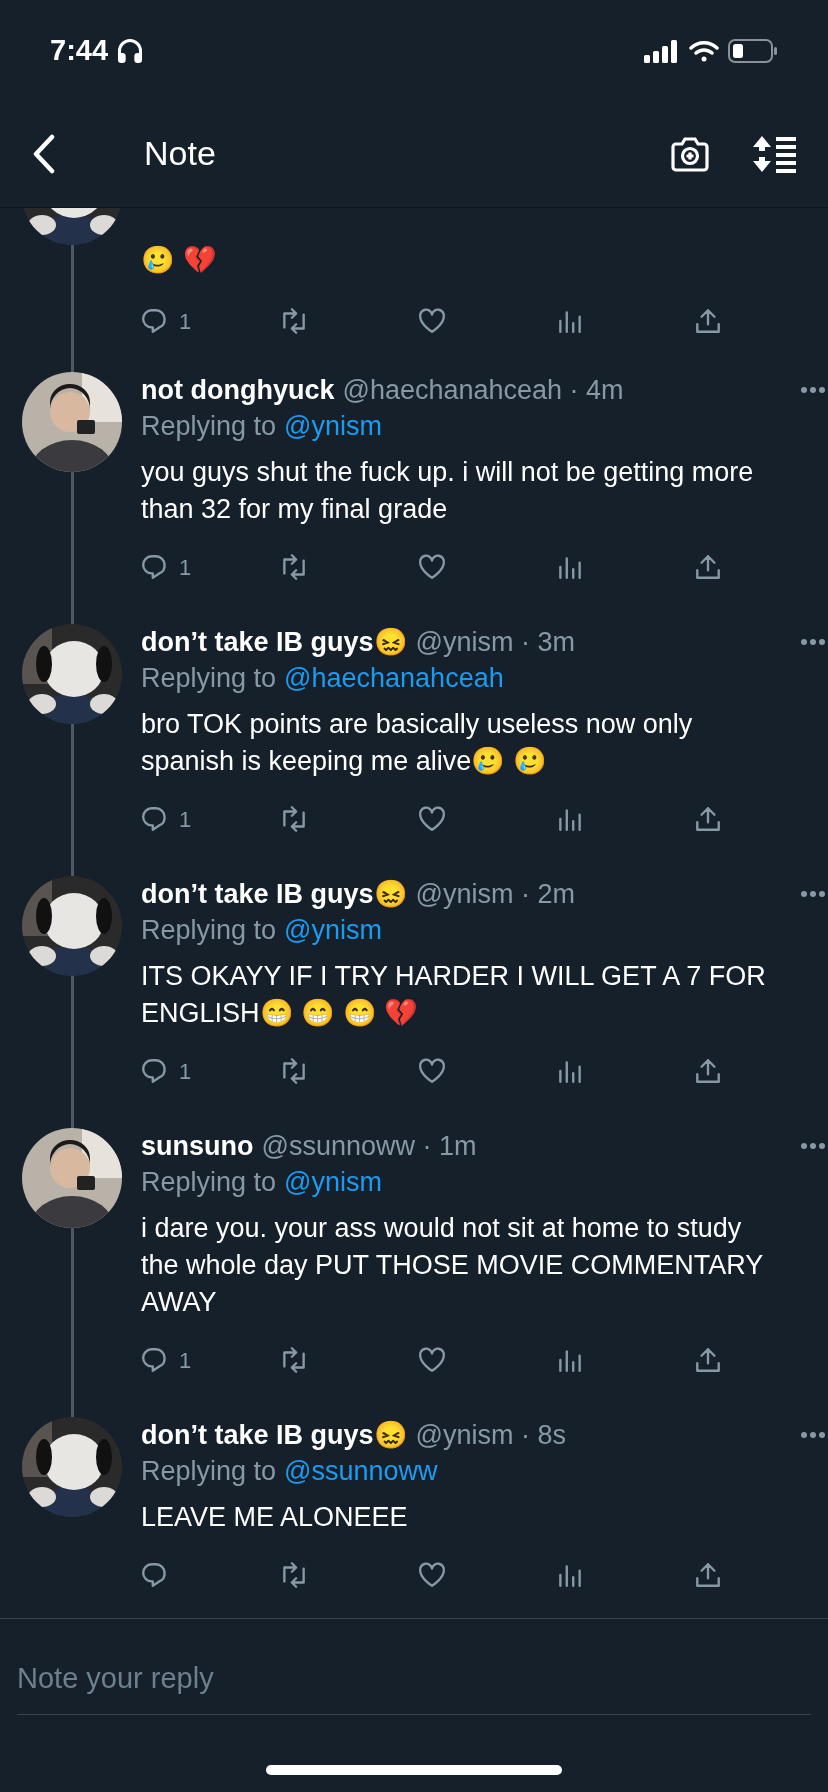 This screenshot has height=1792, width=828. Describe the element at coordinates (179, 260) in the screenshot. I see `tweet-text: 🥲 💔` at that location.